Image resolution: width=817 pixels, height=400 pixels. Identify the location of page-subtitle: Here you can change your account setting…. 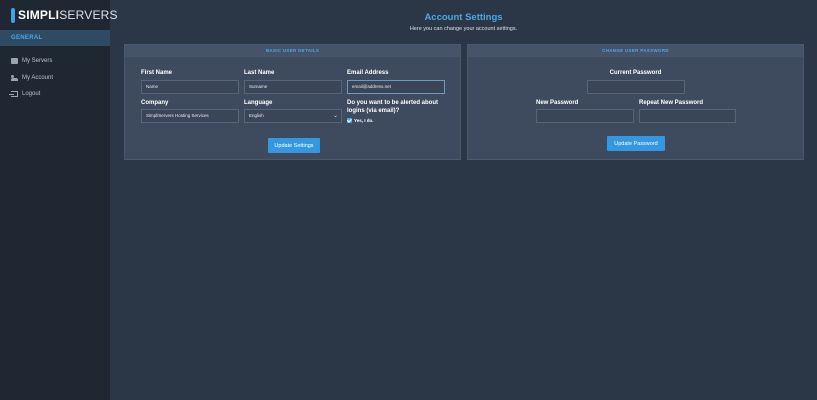
(463, 29).